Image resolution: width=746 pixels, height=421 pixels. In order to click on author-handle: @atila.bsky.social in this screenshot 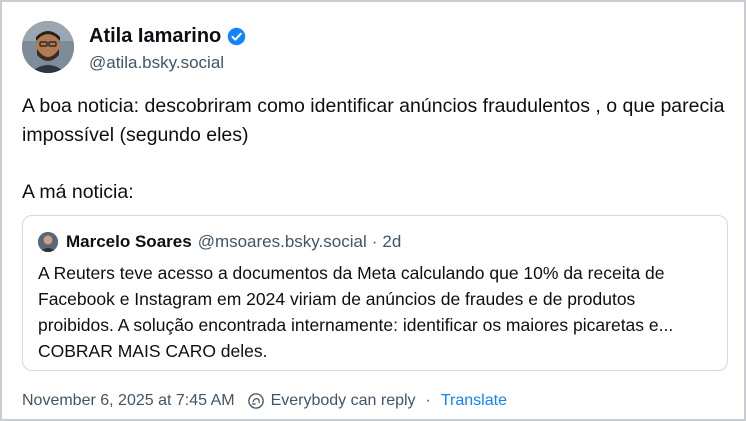, I will do `click(156, 63)`.